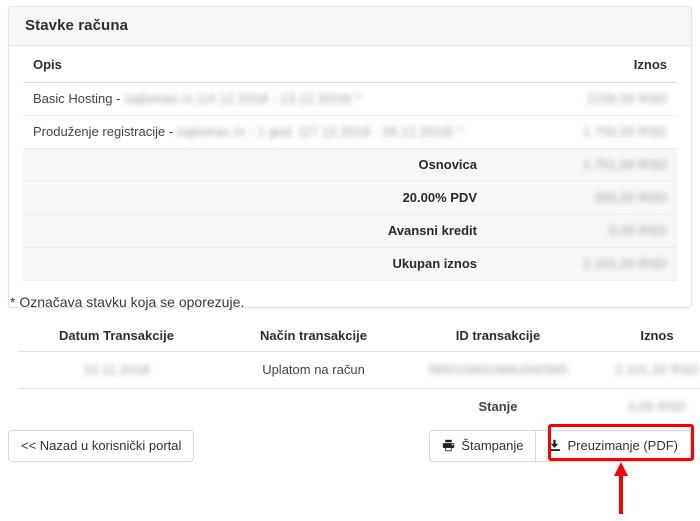 The height and width of the screenshot is (521, 700). What do you see at coordinates (116, 339) in the screenshot?
I see `column-header-datum-transakcije: Datum Transakcije` at bounding box center [116, 339].